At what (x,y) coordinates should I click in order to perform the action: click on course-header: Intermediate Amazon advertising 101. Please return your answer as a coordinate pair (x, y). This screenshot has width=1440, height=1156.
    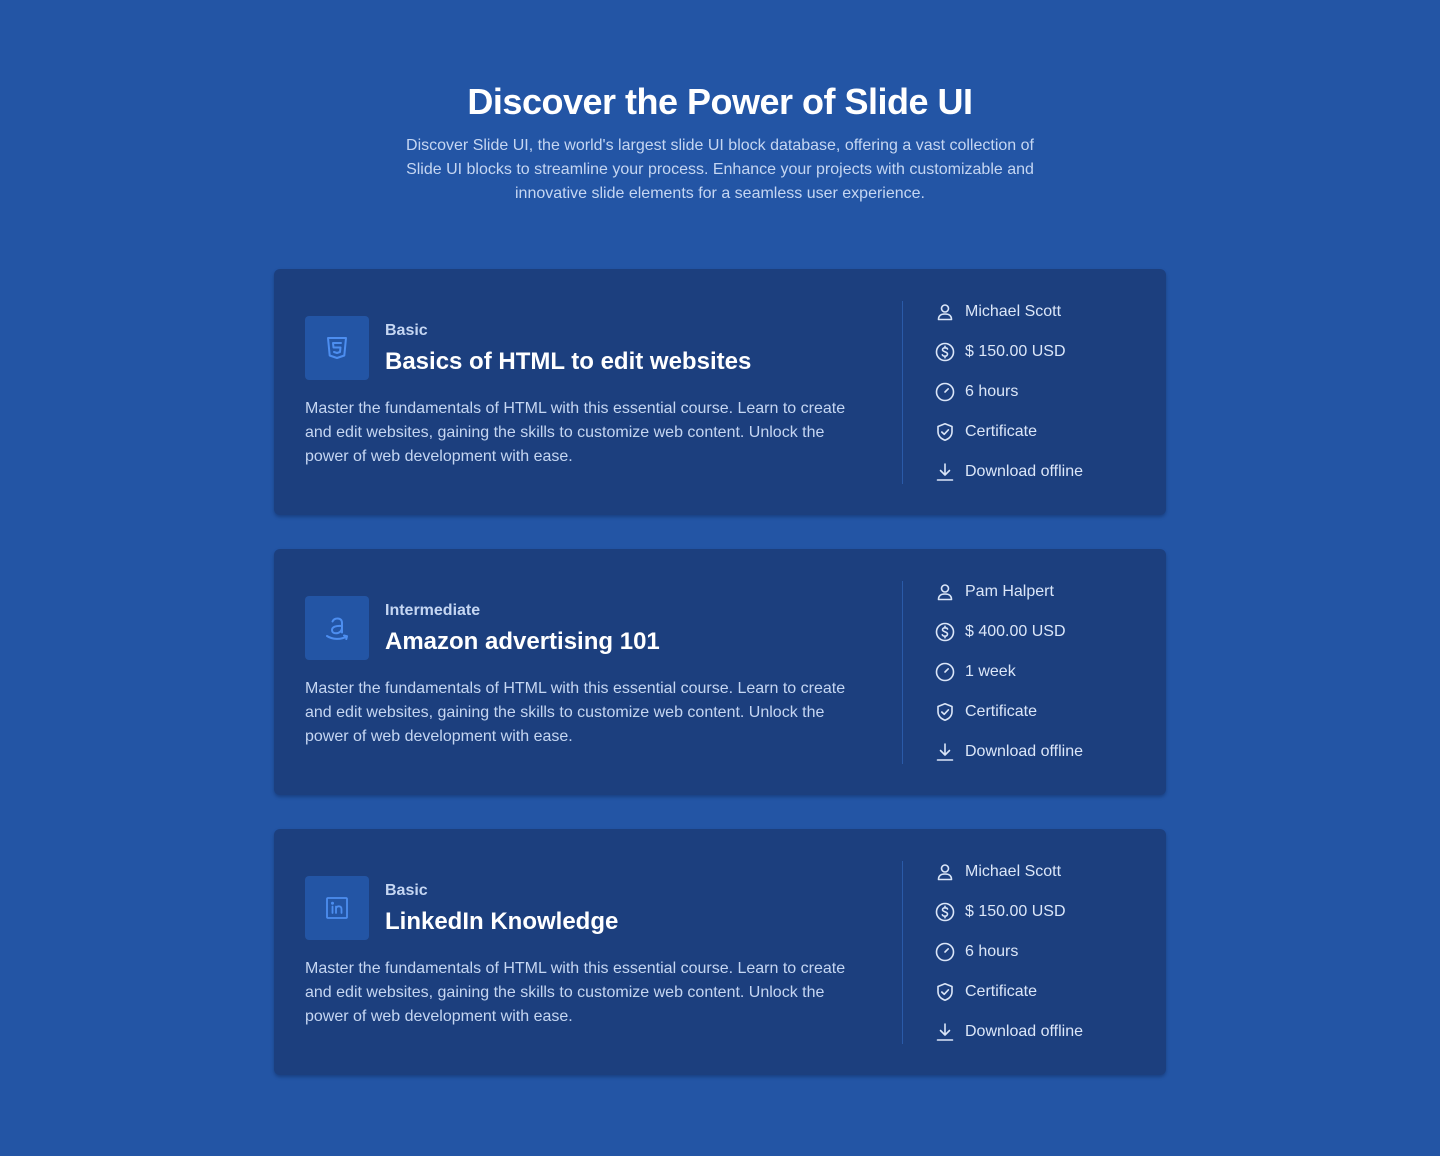
    Looking at the image, I should click on (585, 628).